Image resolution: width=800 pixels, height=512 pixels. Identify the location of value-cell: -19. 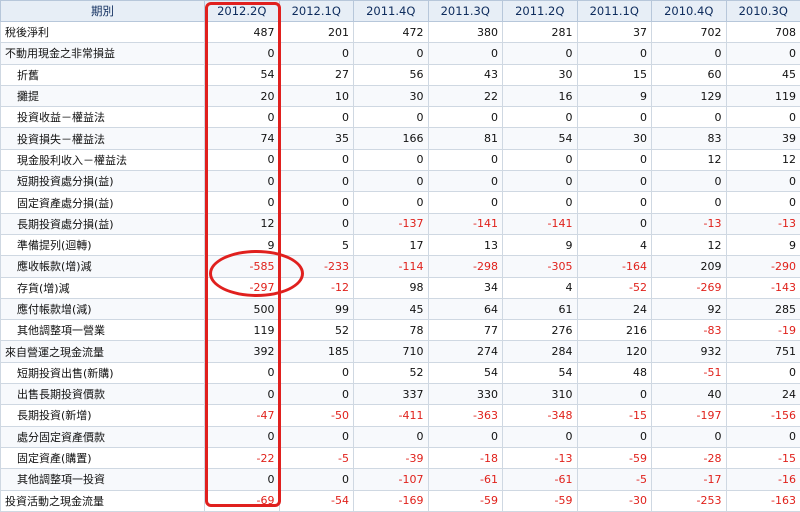
(763, 330).